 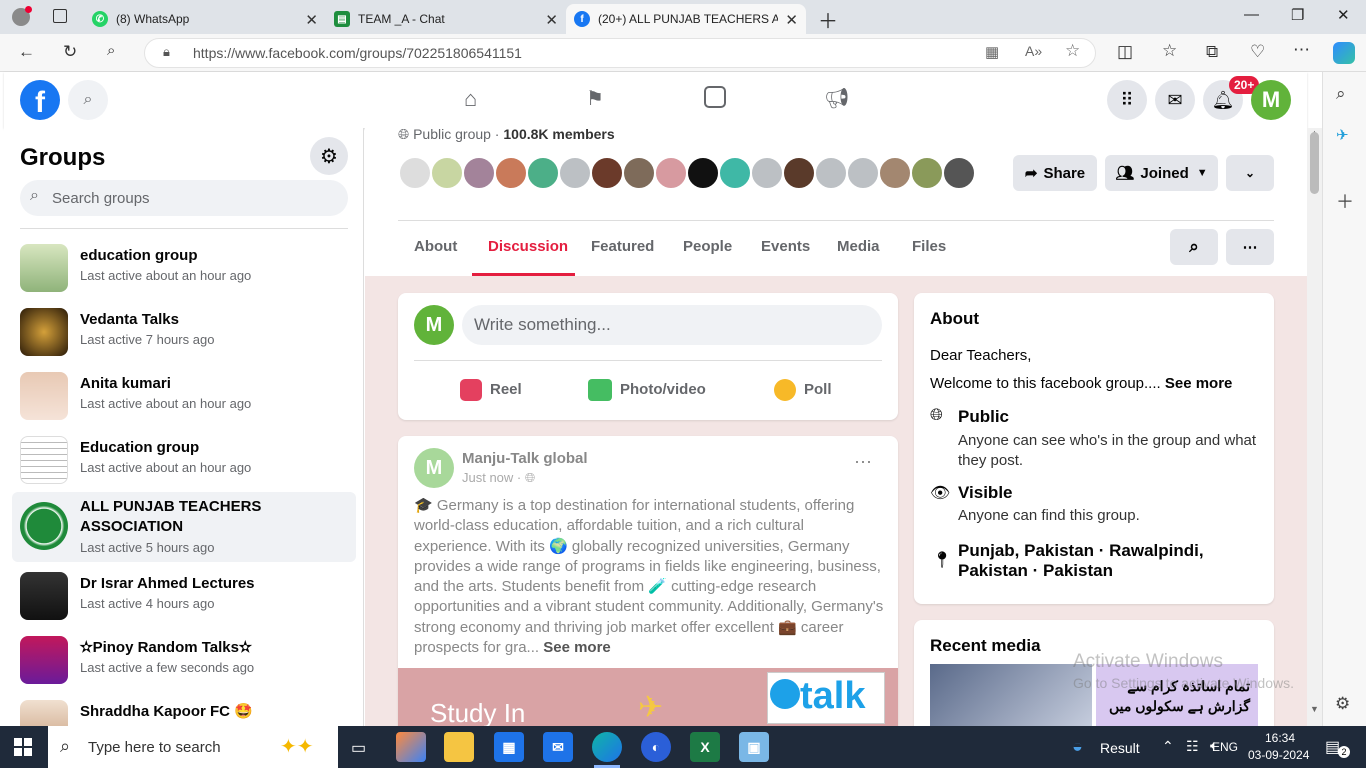 I want to click on fb-search-icon: ⌕, so click(x=88, y=100).